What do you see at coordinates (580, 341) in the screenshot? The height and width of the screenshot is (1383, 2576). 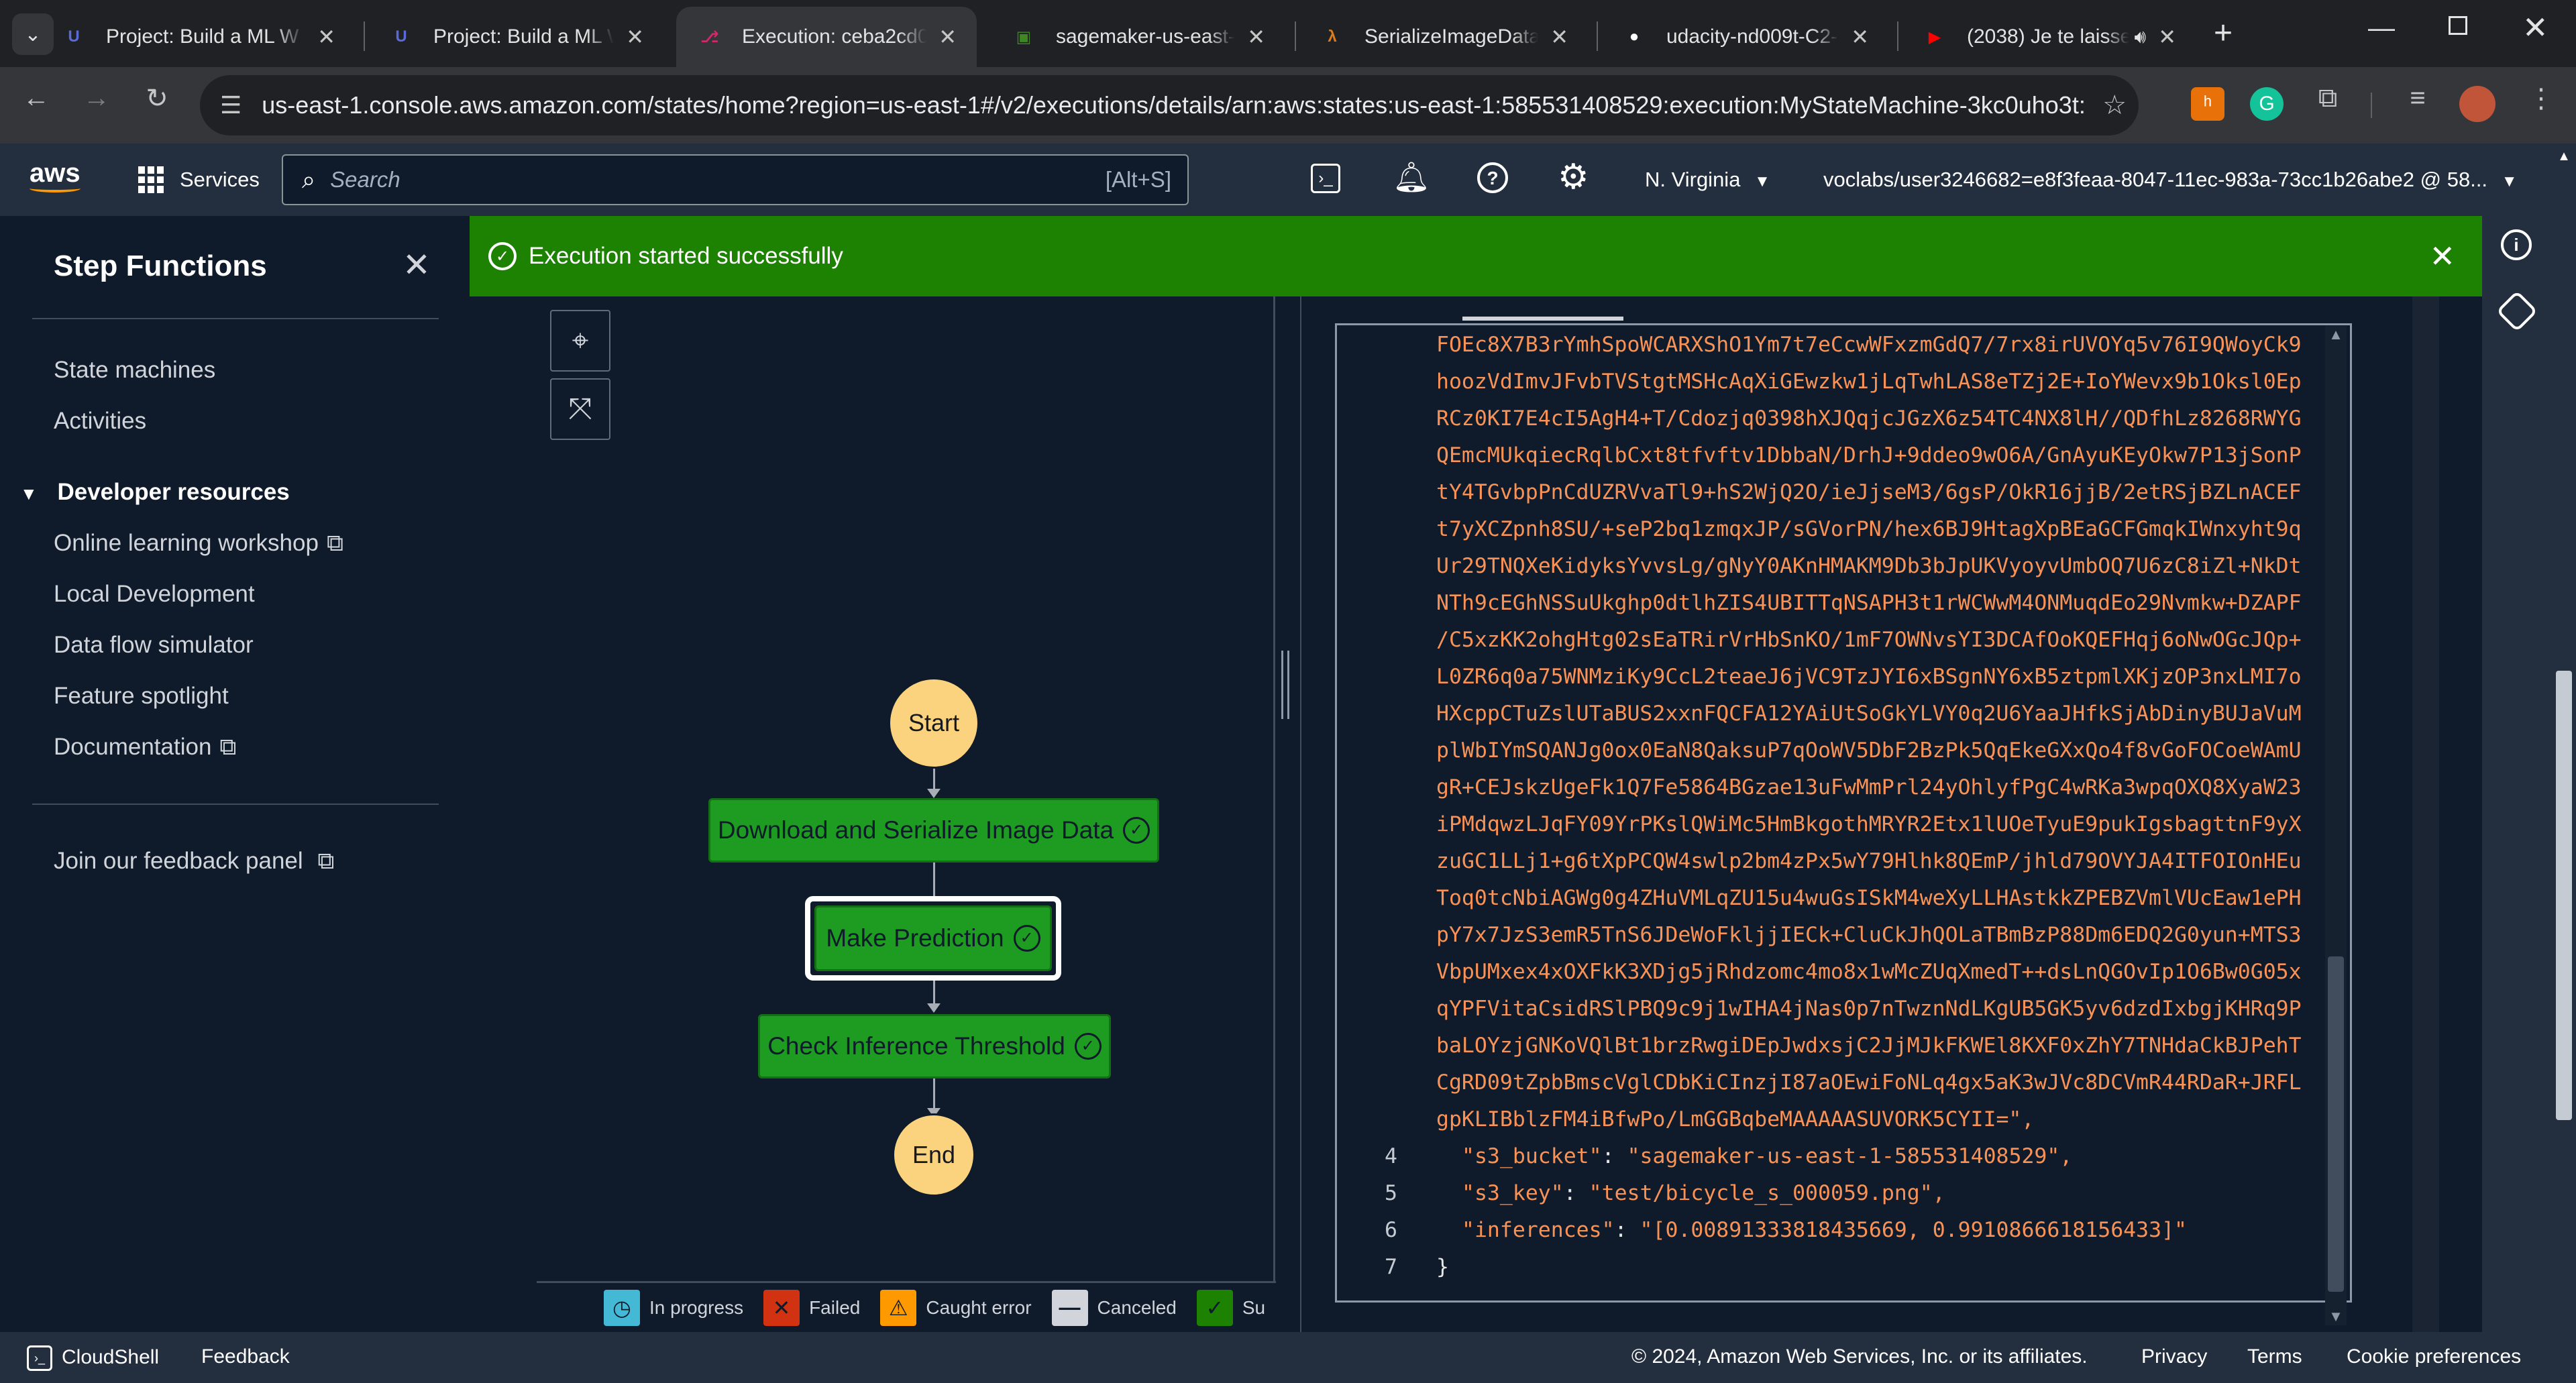 I see `center-graph-icon: ⌖` at bounding box center [580, 341].